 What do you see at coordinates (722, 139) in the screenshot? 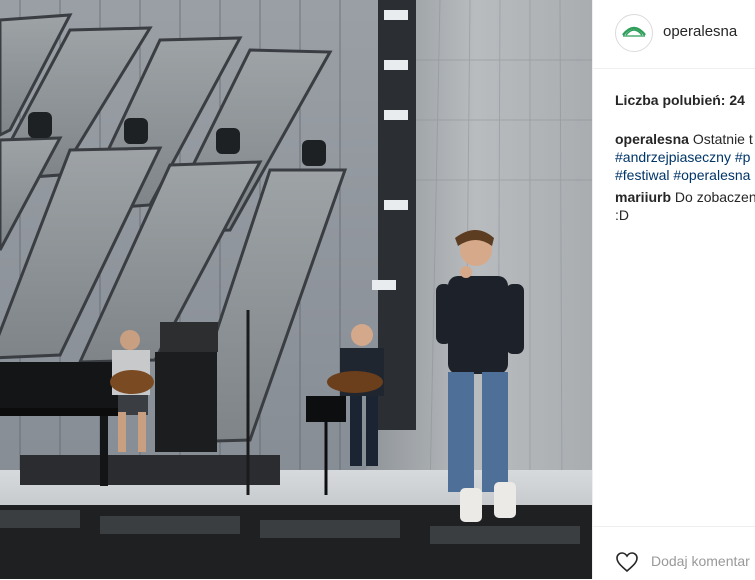
I see `caption-text: Ostatnie t` at bounding box center [722, 139].